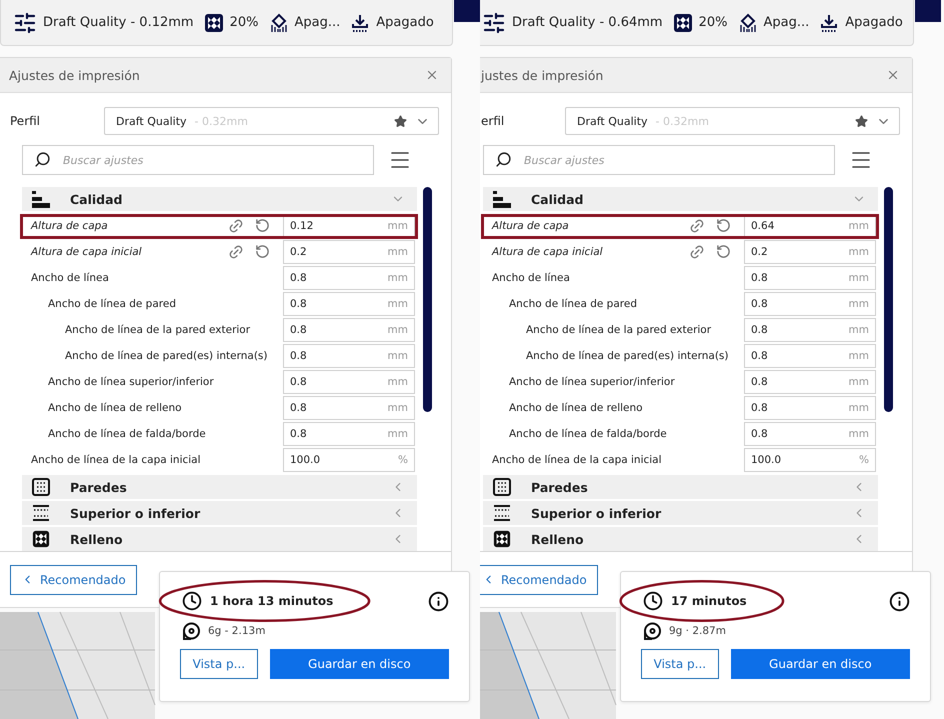 This screenshot has width=944, height=719. What do you see at coordinates (576, 408) in the screenshot?
I see `setting-label: Ancho de línea de relleno` at bounding box center [576, 408].